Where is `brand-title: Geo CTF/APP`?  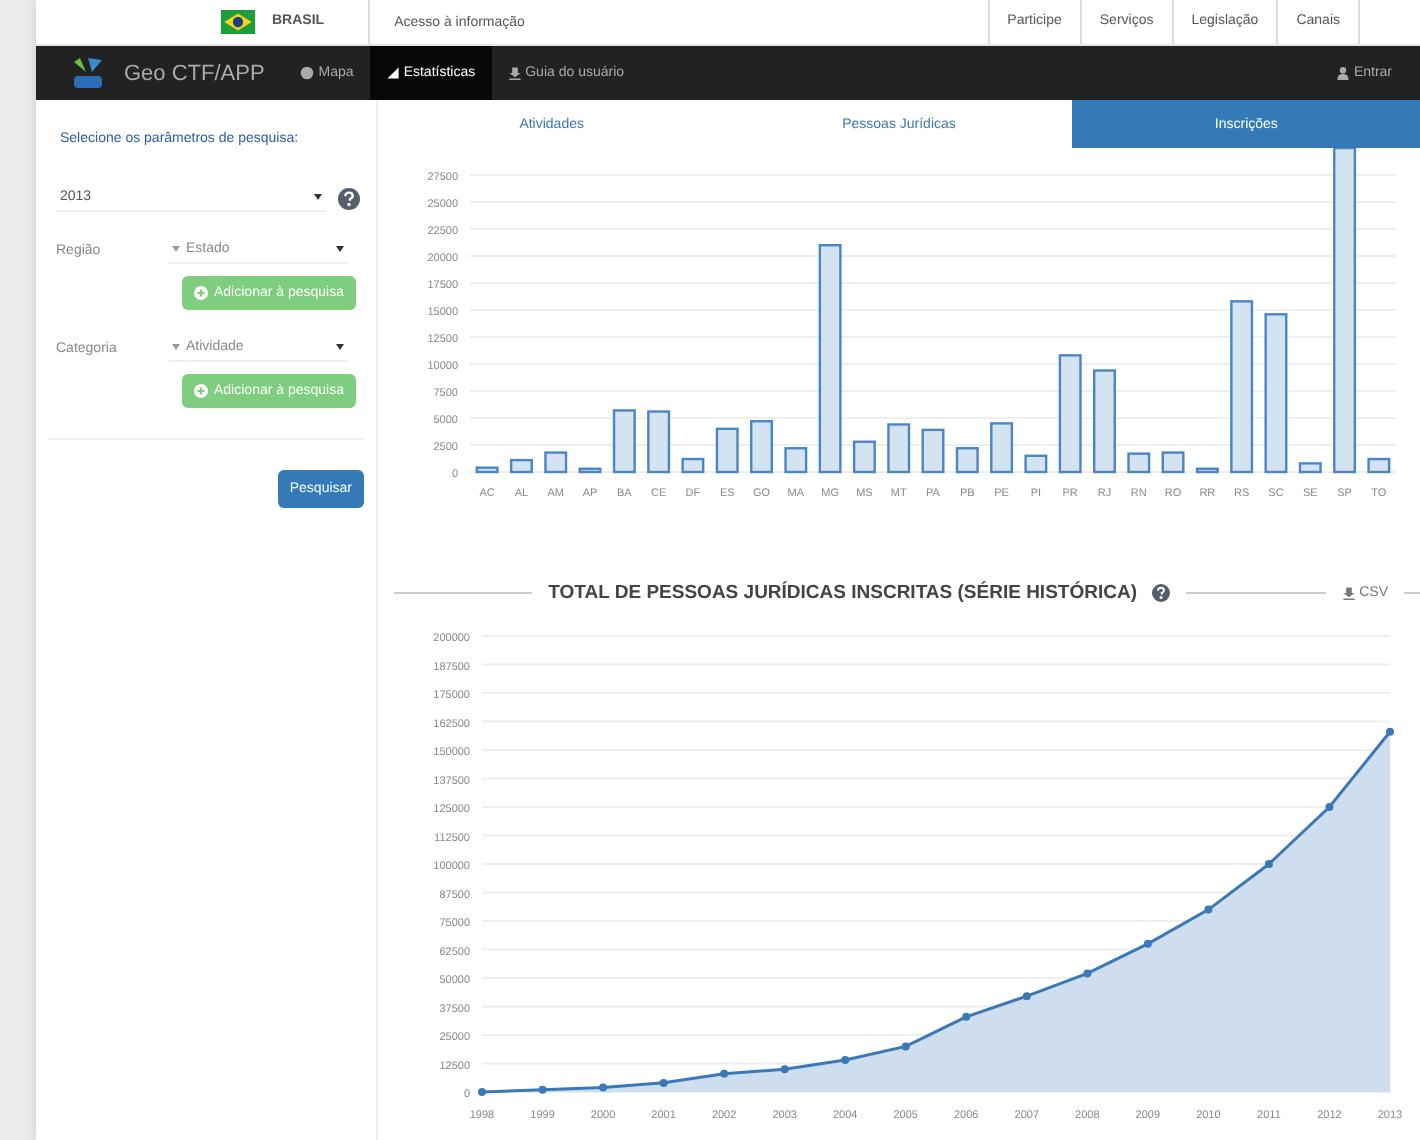
brand-title: Geo CTF/APP is located at coordinates (194, 73).